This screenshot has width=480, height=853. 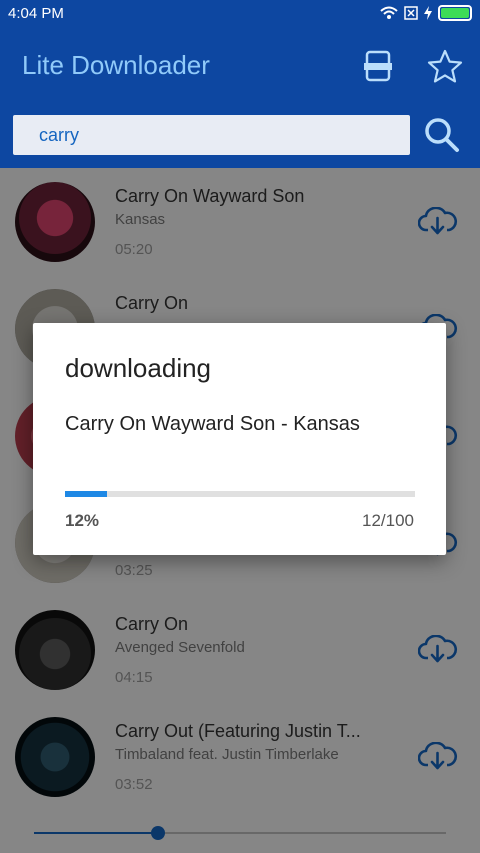 What do you see at coordinates (36, 13) in the screenshot?
I see `status-time: 4:04 PM` at bounding box center [36, 13].